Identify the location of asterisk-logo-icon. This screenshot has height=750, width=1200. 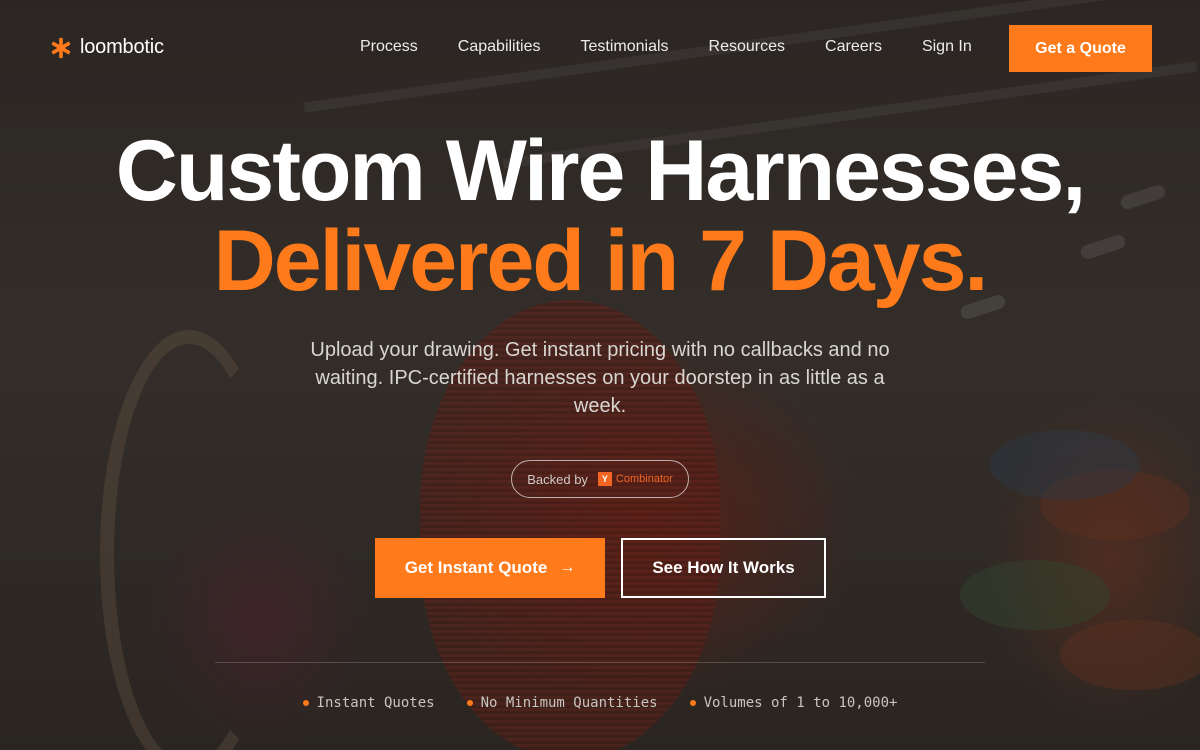
(61, 47).